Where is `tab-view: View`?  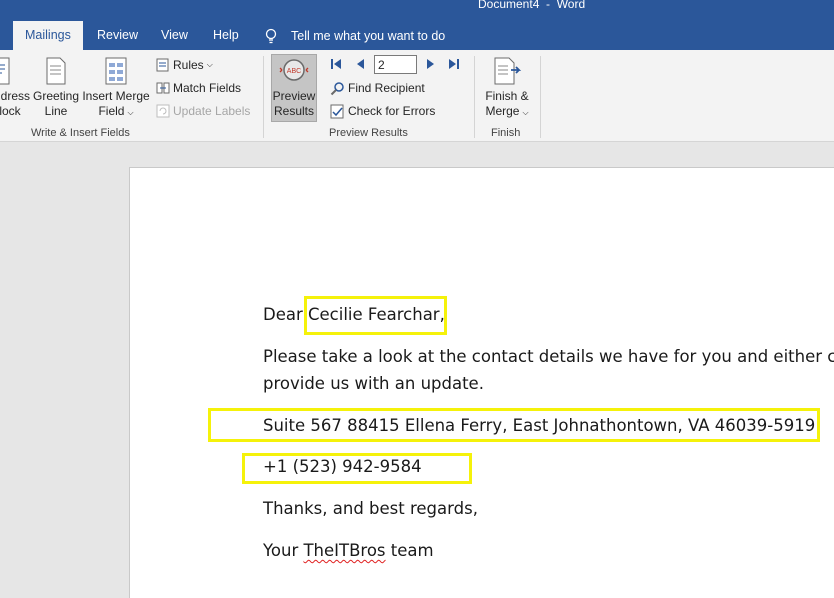 tab-view: View is located at coordinates (174, 36).